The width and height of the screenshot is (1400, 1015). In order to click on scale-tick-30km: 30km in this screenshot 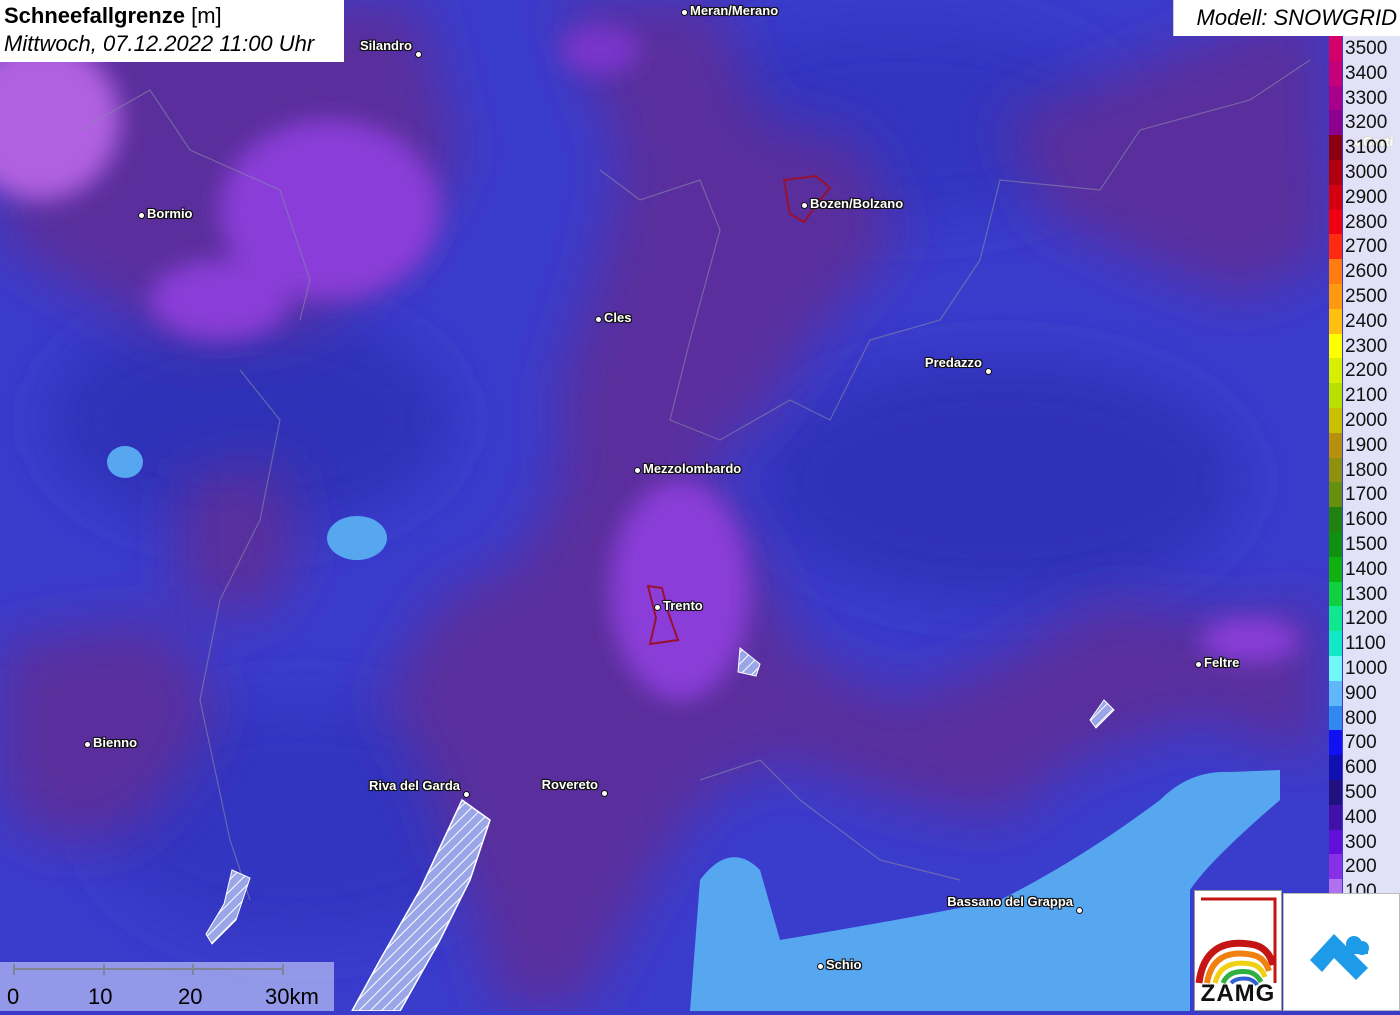, I will do `click(292, 996)`.